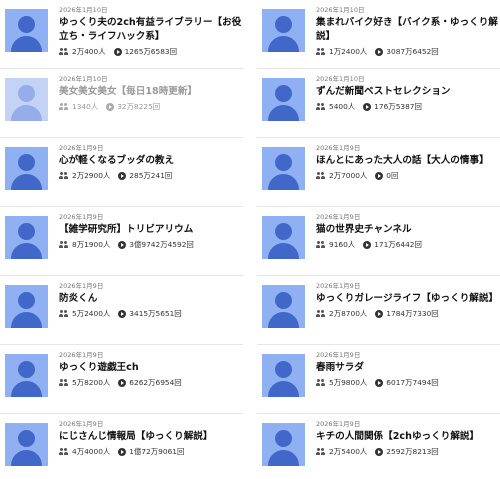 This screenshot has height=479, width=500. Describe the element at coordinates (151, 245) in the screenshot. I see `channel-stats: 8万1900人 3億9742万4592回` at that location.